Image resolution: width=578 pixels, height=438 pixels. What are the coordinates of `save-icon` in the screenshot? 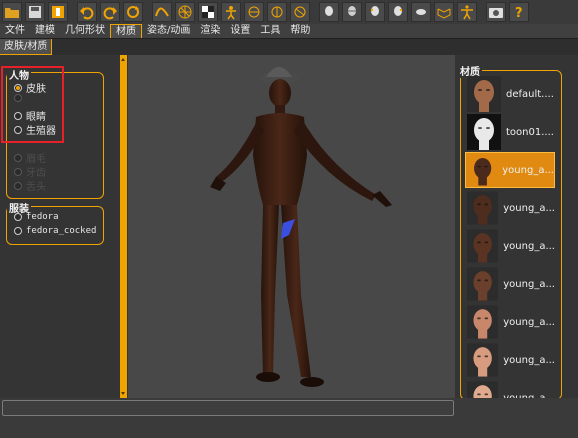 It's located at (35, 12).